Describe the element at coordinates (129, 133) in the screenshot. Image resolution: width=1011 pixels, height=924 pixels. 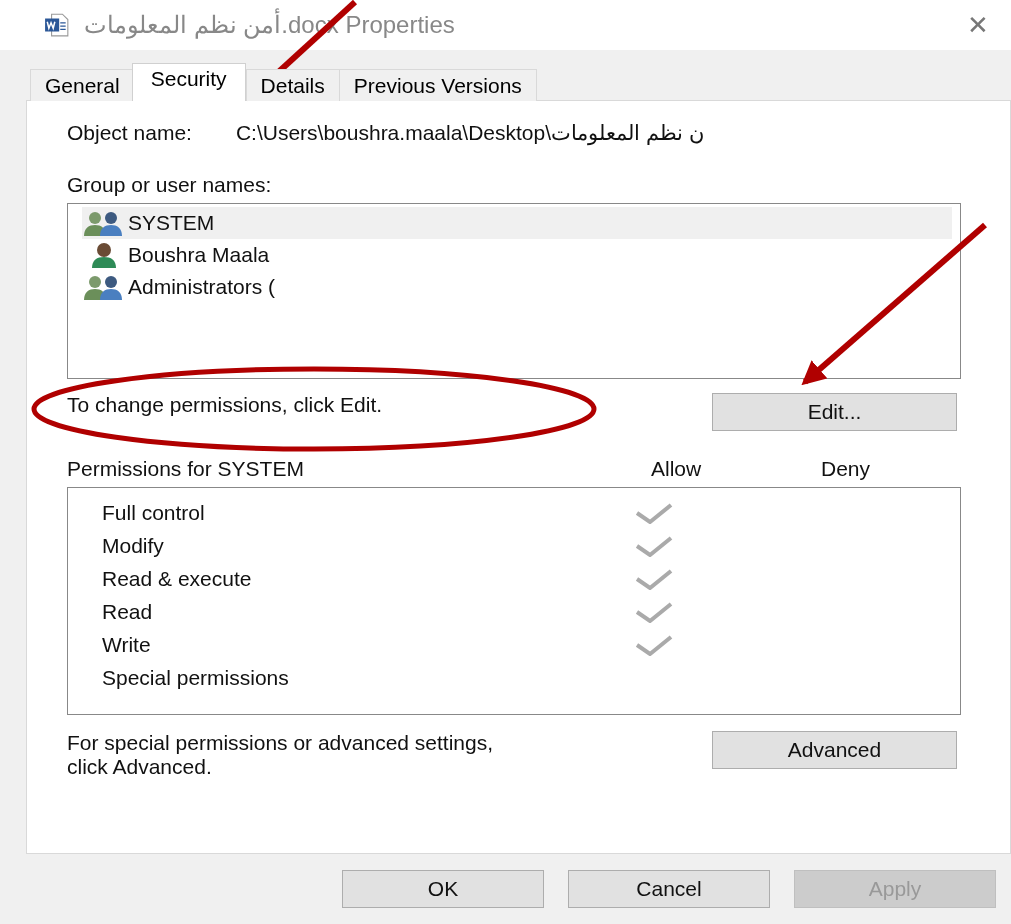
I see `object-name-label: Object name:` at that location.